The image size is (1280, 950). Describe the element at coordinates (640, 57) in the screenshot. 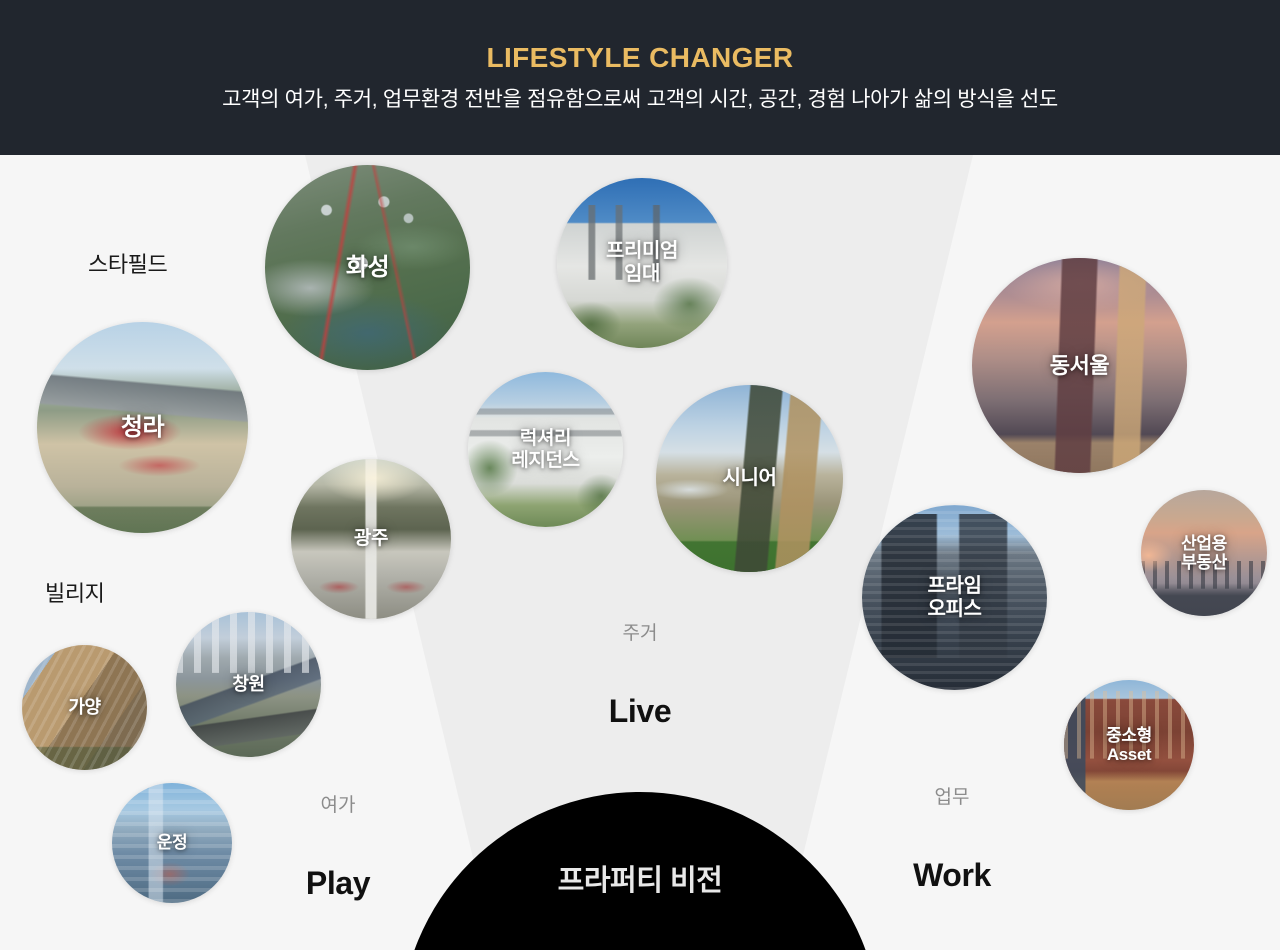

I see `header-title: LIFESTYLE CHANGER` at that location.